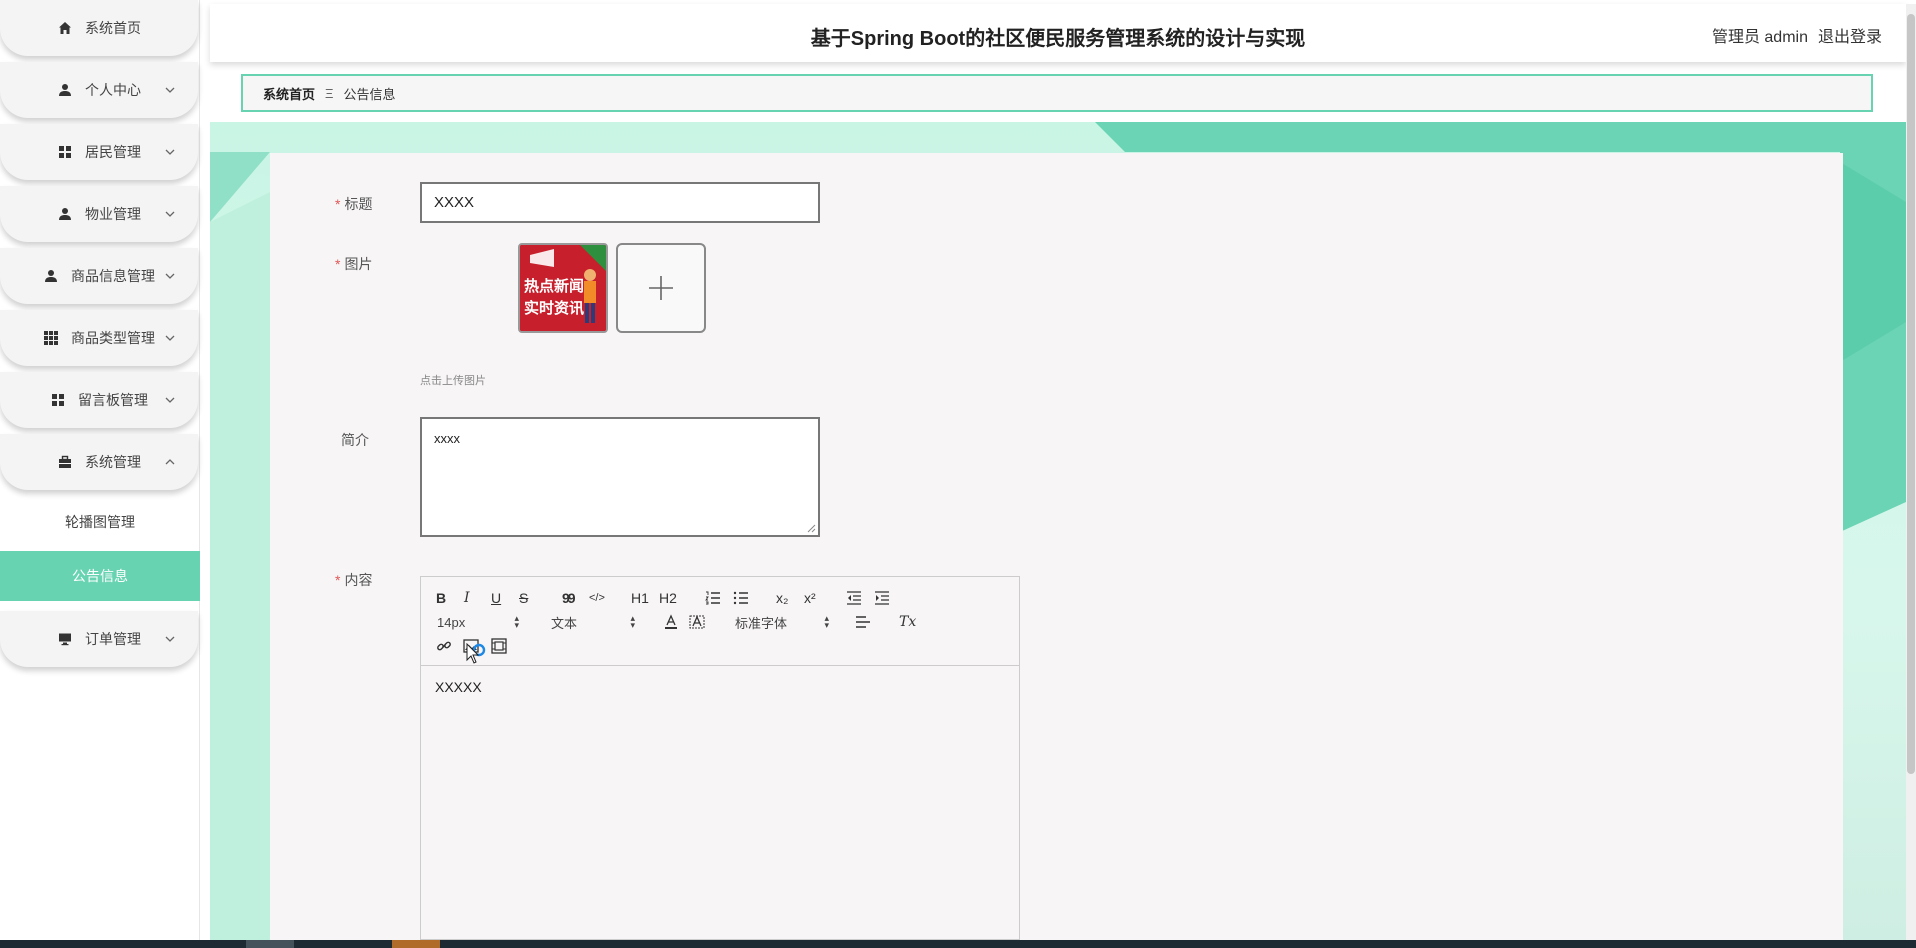 The image size is (1916, 948). I want to click on video-icon, so click(499, 646).